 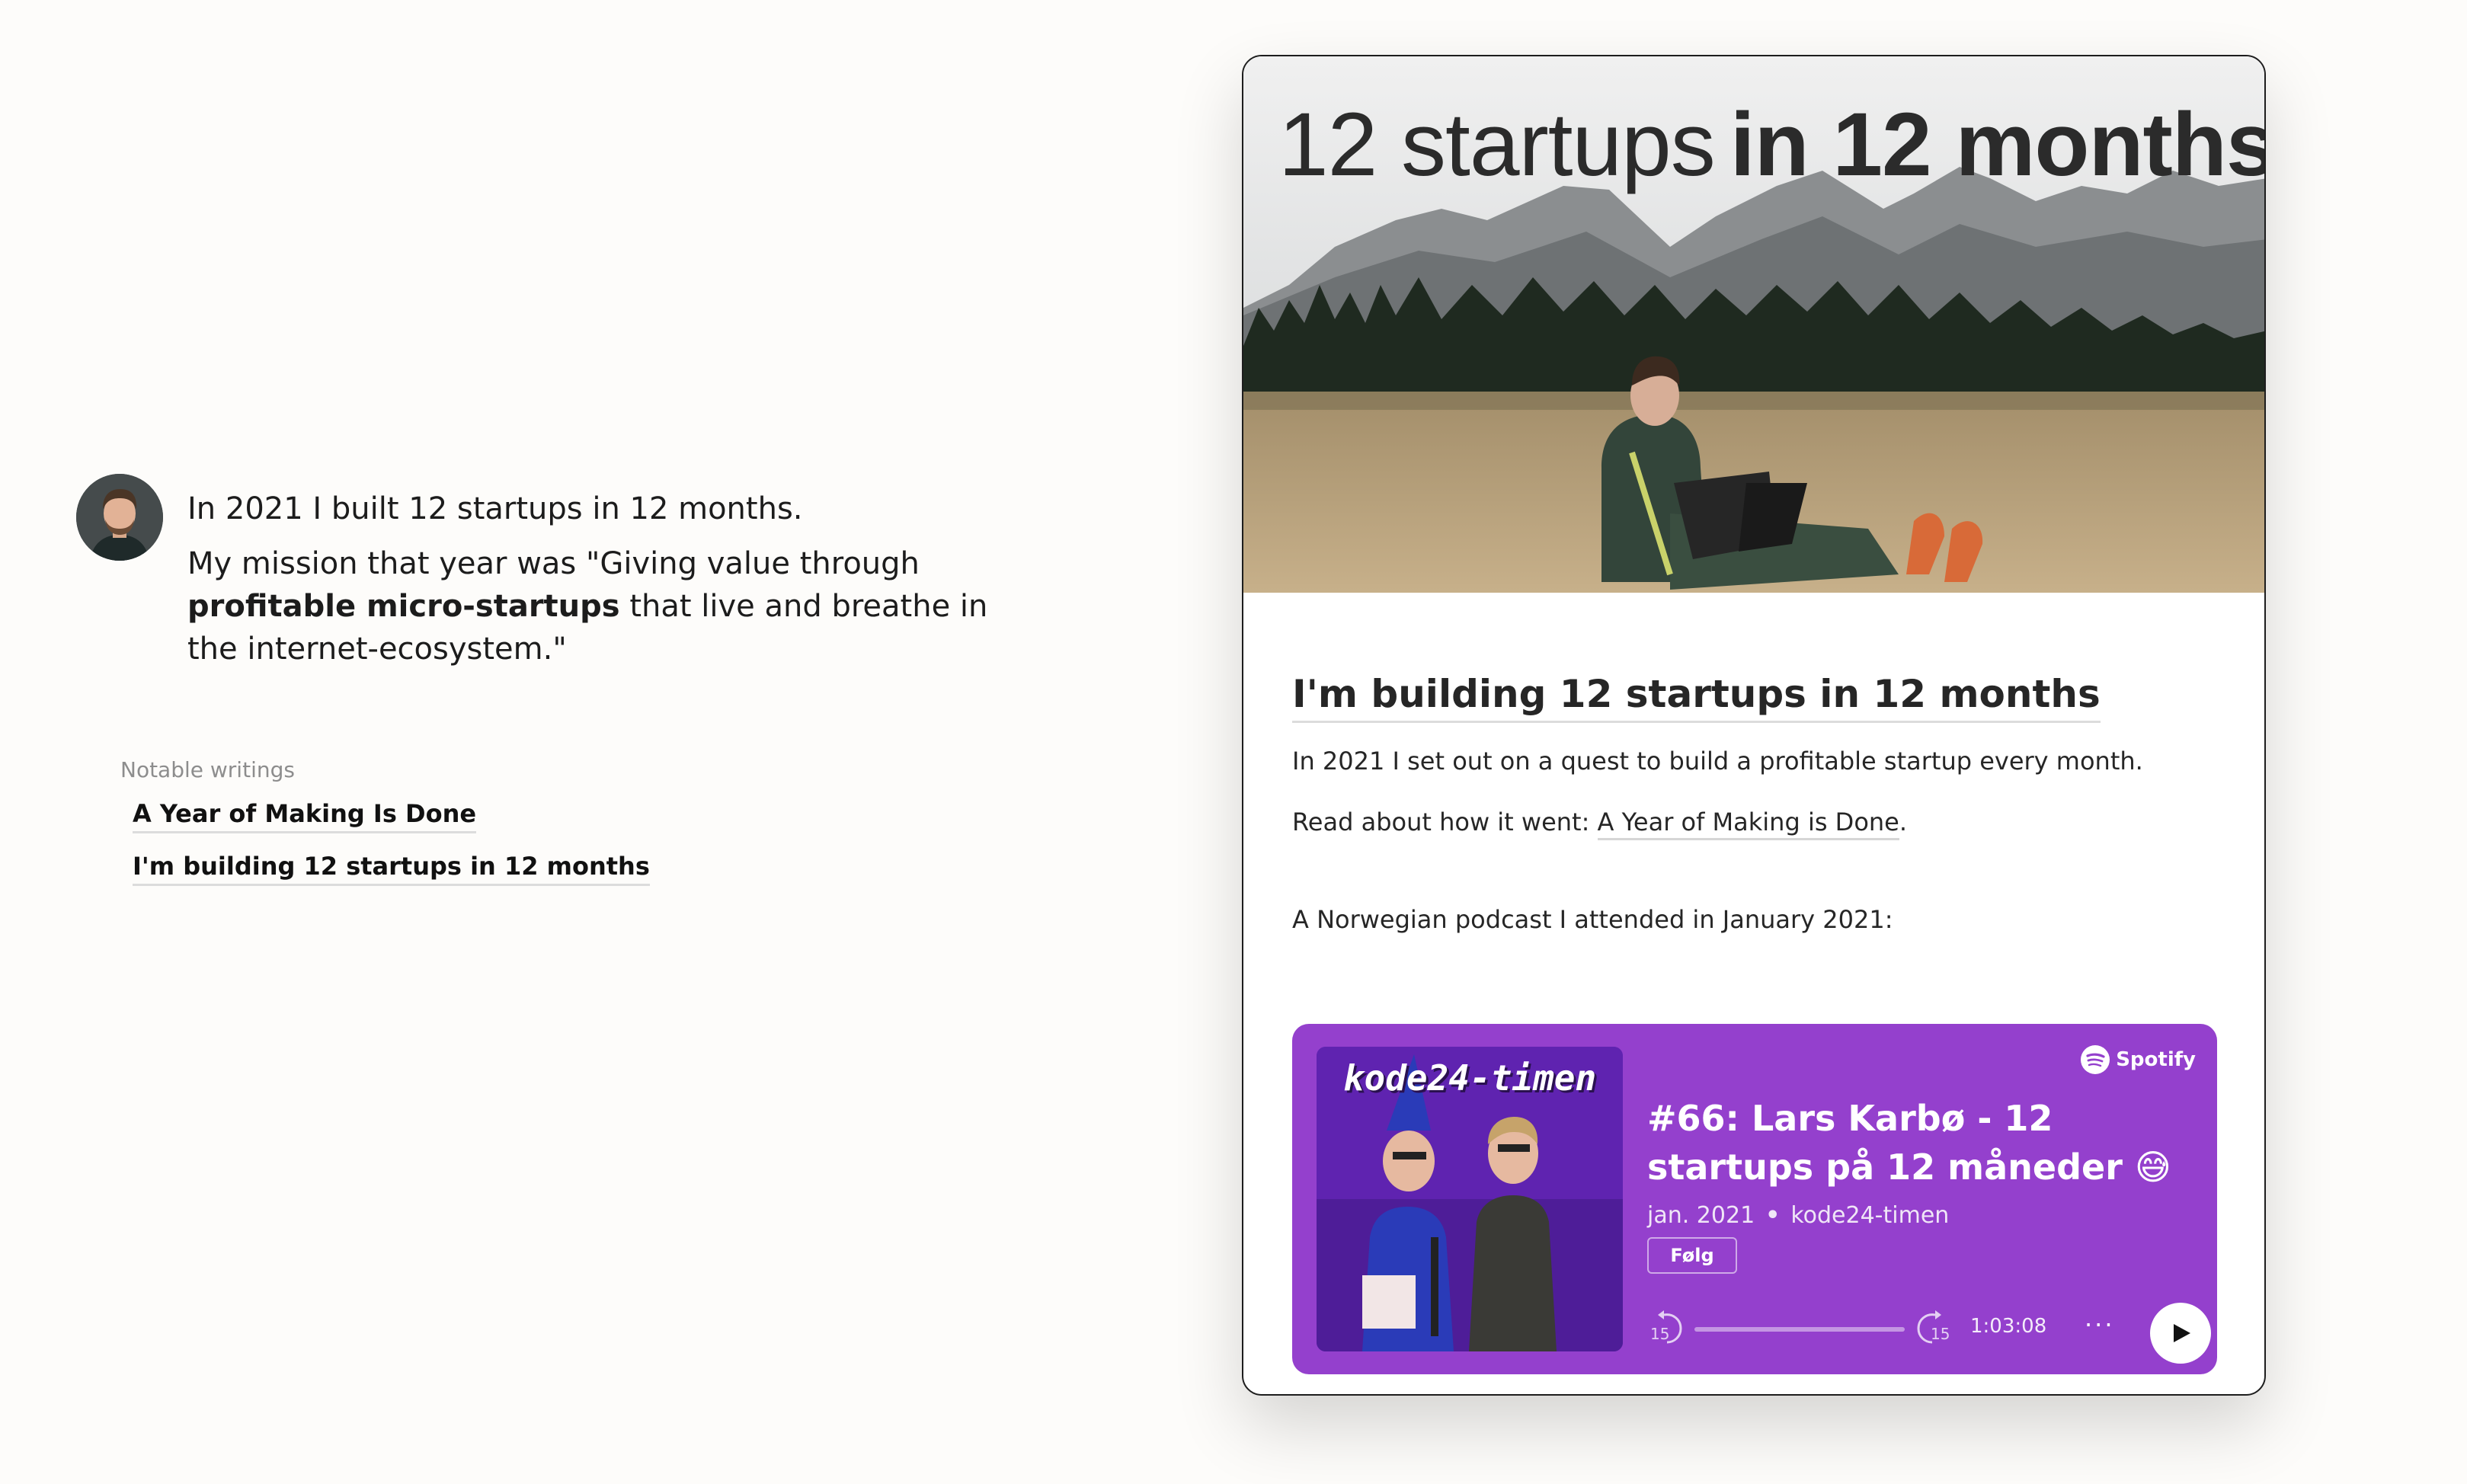 I want to click on year-of-making-link: A Year of Making is Done, so click(x=1748, y=824).